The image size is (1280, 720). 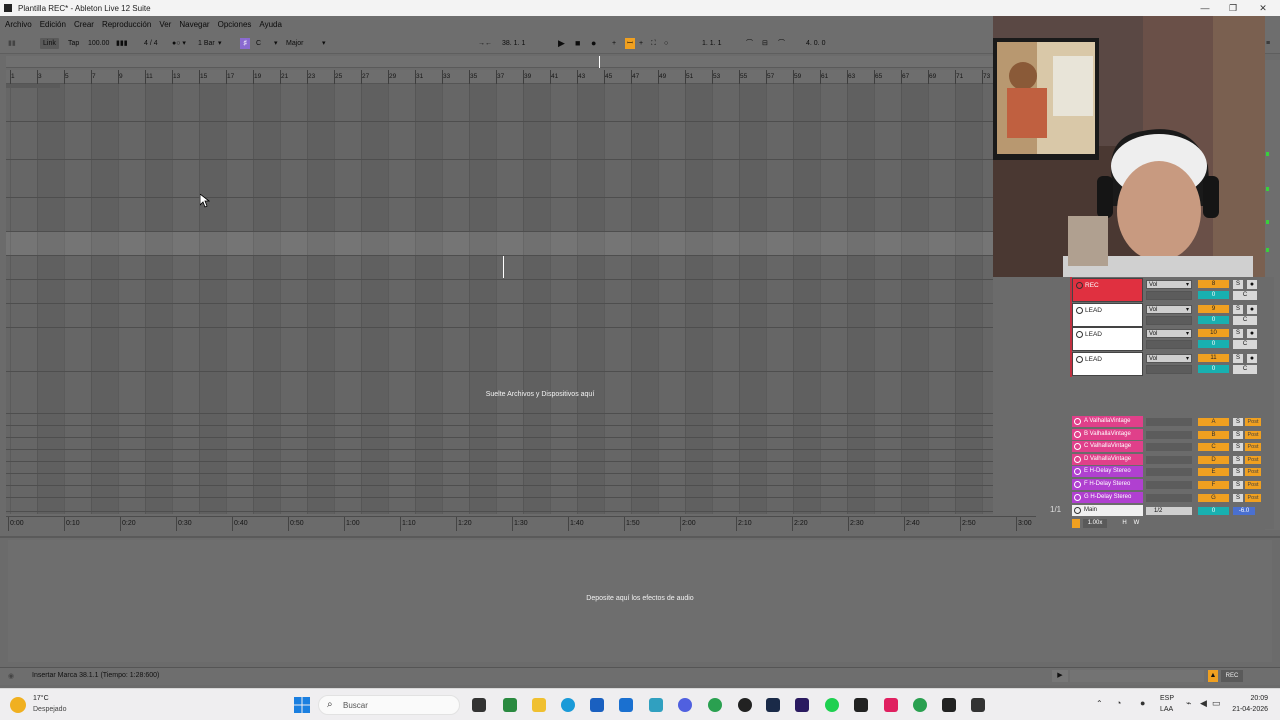 I want to click on edge-icon, so click(x=568, y=705).